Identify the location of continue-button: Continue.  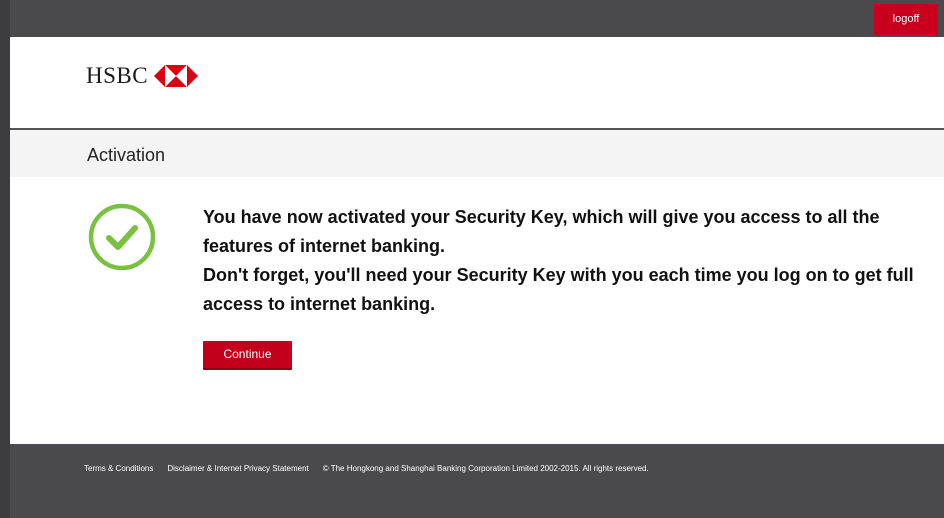
(247, 354).